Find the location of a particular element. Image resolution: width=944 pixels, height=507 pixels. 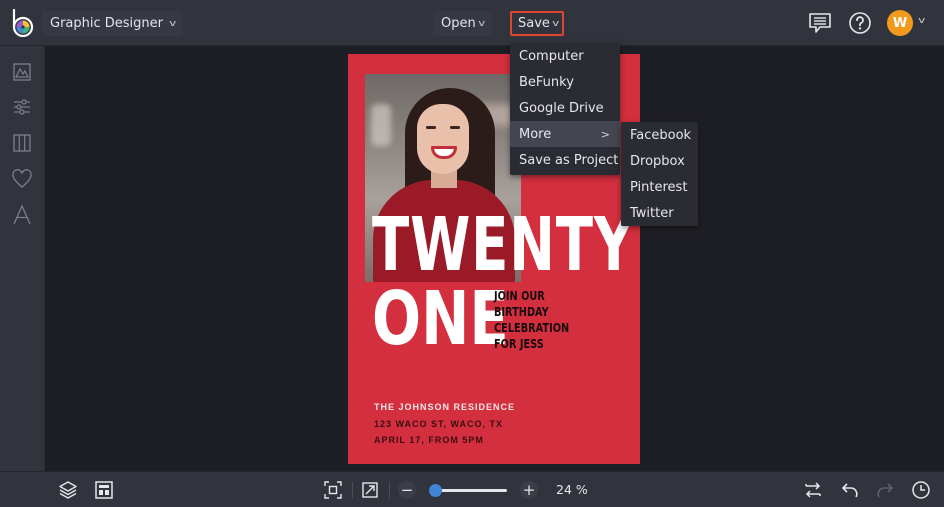

menu-item-label: Save as Project is located at coordinates (569, 160).